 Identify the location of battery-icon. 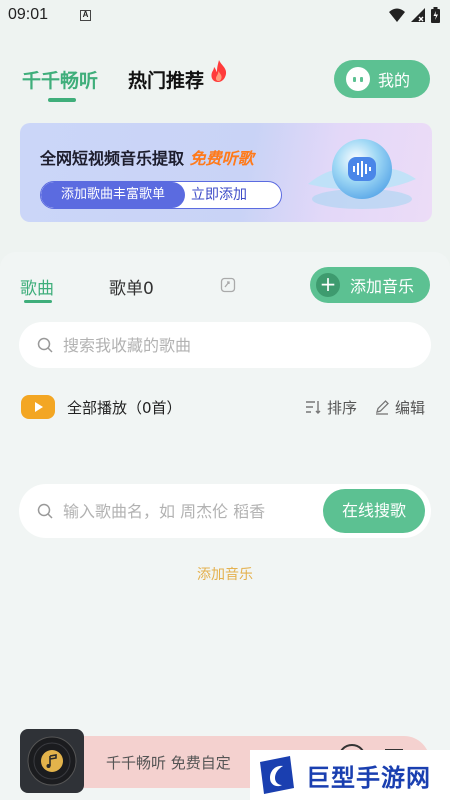
(435, 15).